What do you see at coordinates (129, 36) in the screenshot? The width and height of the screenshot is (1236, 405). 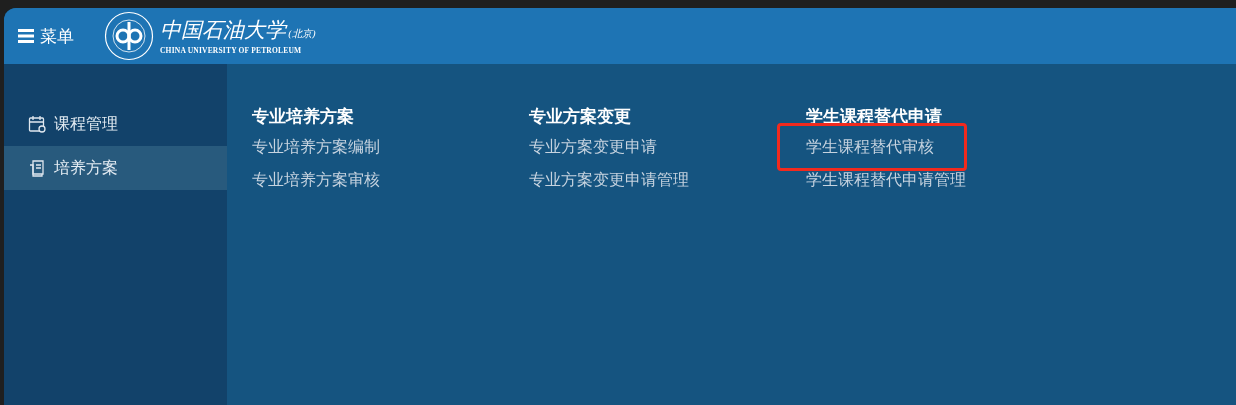 I see `seal-icon` at bounding box center [129, 36].